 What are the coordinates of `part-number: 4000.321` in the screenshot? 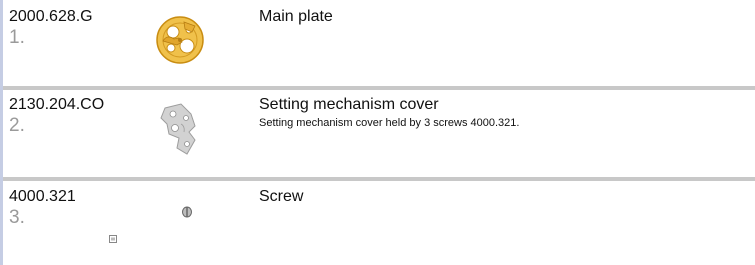 It's located at (42, 196).